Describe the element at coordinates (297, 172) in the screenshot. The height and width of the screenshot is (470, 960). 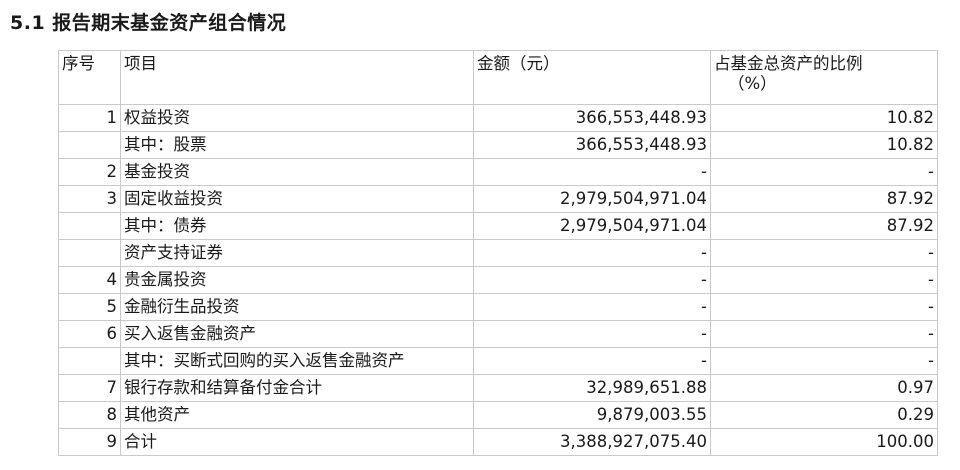
I see `row-item: 基金投资` at that location.